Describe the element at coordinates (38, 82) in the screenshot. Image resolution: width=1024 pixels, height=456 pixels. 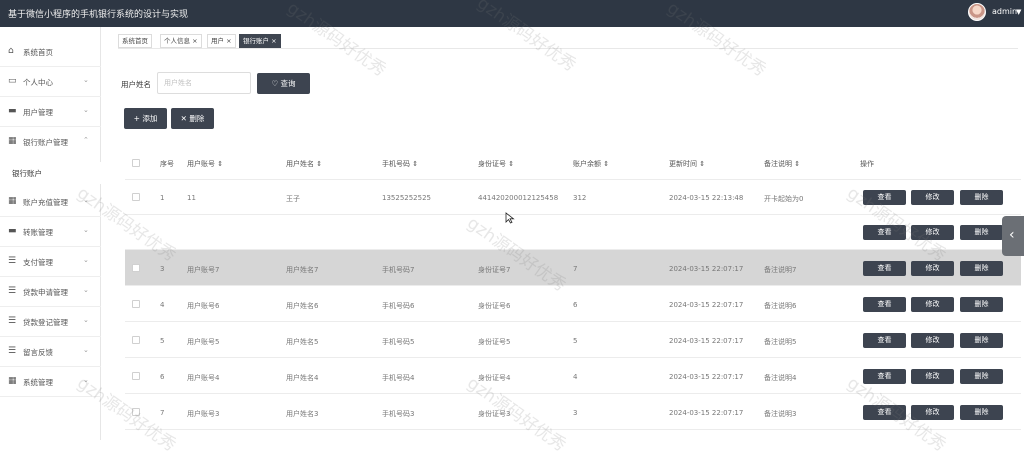
I see `sidebar-item-label: 个人中心` at that location.